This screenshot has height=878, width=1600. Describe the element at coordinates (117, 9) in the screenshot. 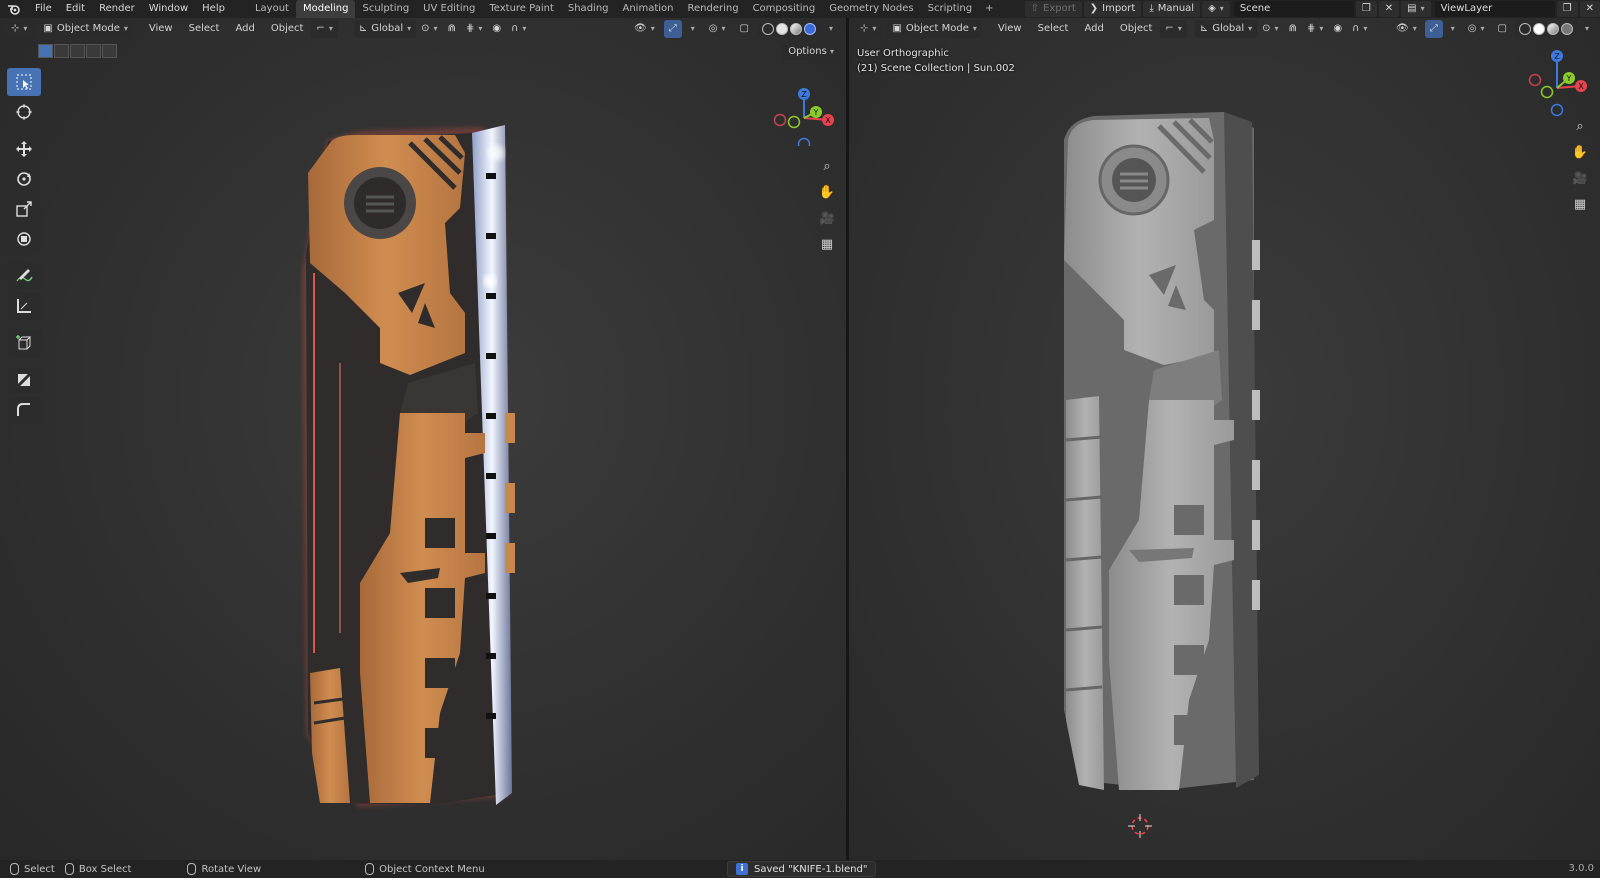

I see `menu-render: Render` at that location.